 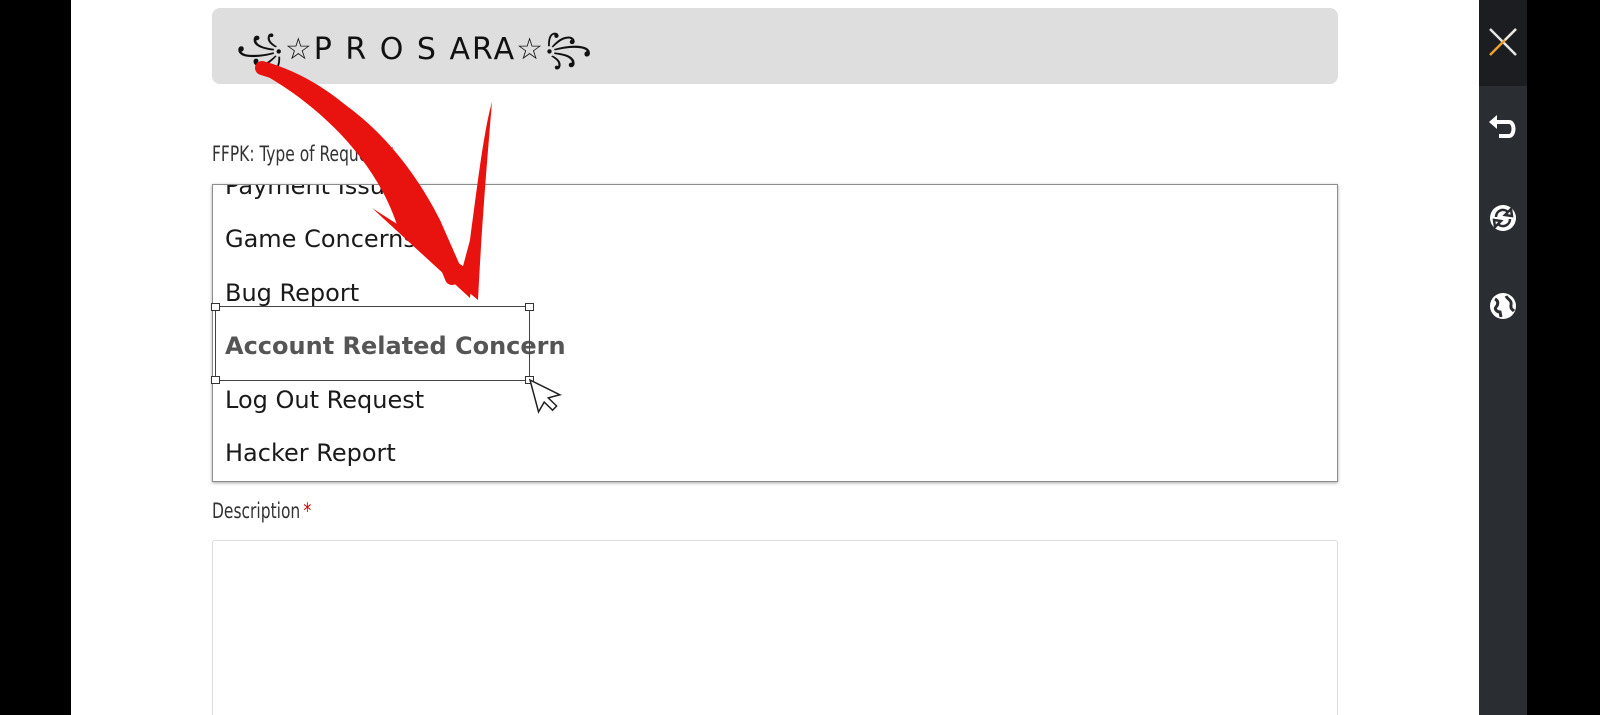 I want to click on mouse-pointer-icon, so click(x=545, y=396).